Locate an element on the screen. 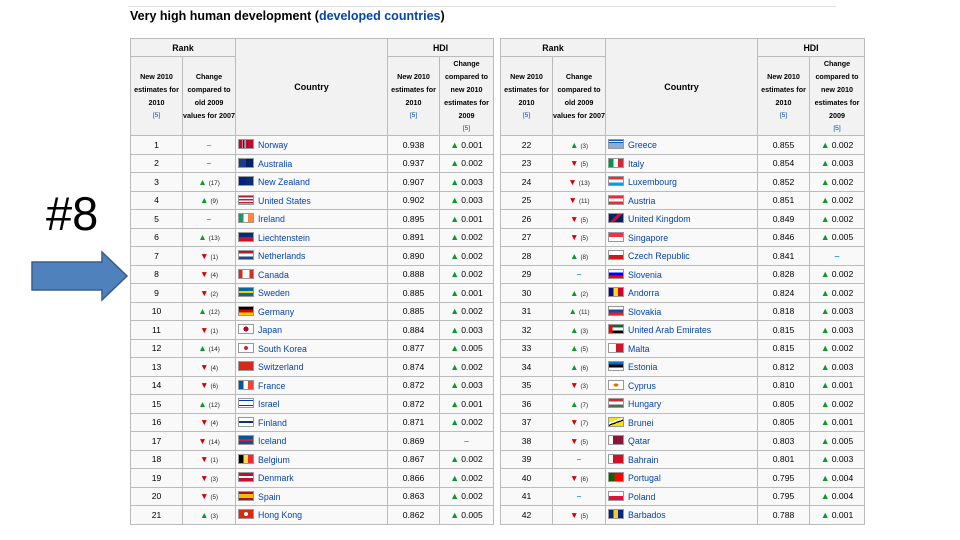 This screenshot has width=960, height=540. country-link-norway: Norway is located at coordinates (273, 145).